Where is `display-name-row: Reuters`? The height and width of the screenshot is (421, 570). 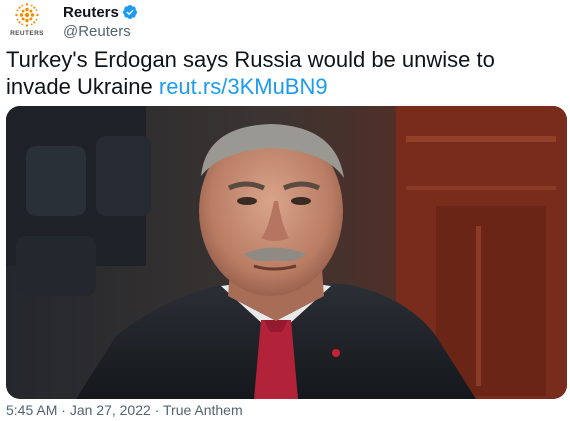 display-name-row: Reuters is located at coordinates (100, 12).